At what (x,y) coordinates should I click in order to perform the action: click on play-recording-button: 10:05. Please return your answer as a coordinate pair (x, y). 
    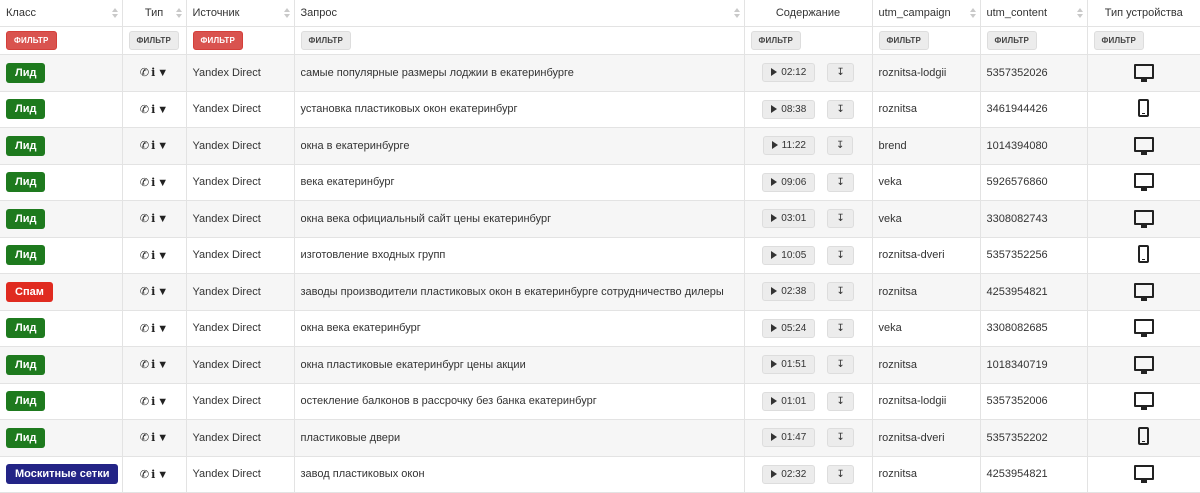
    Looking at the image, I should click on (789, 255).